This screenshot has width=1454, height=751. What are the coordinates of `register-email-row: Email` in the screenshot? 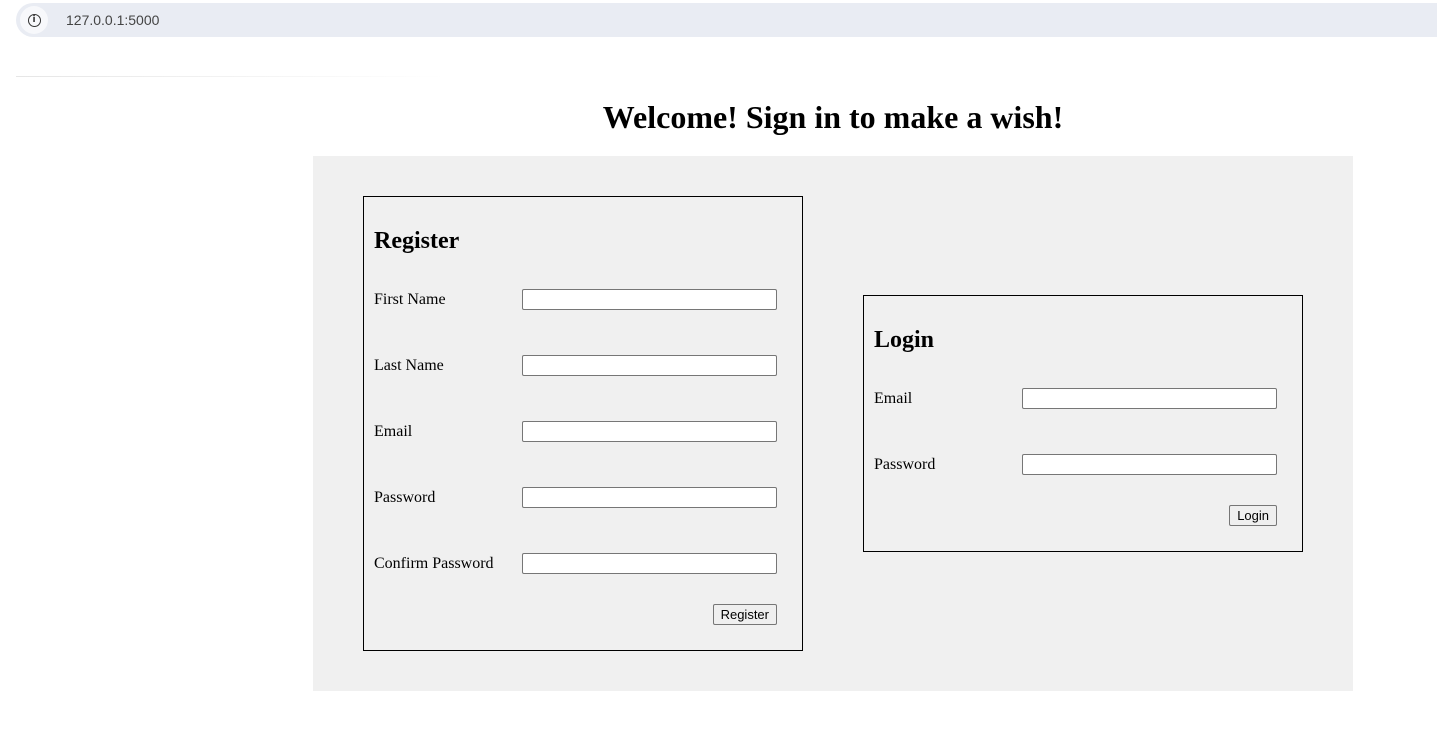 It's located at (575, 432).